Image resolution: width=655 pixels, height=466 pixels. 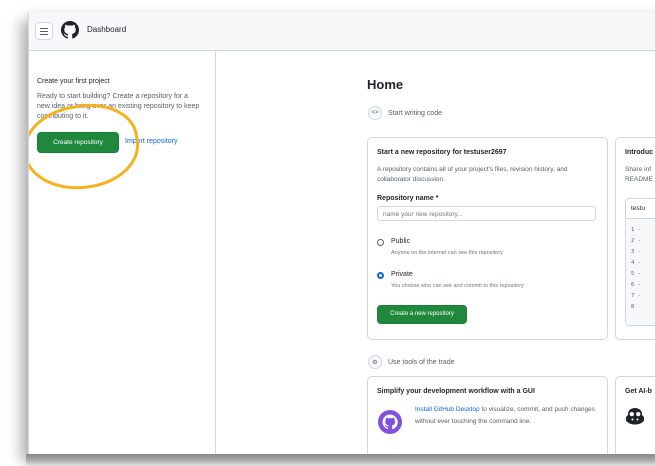 What do you see at coordinates (636, 241) in the screenshot?
I see `code-line: 2 -` at bounding box center [636, 241].